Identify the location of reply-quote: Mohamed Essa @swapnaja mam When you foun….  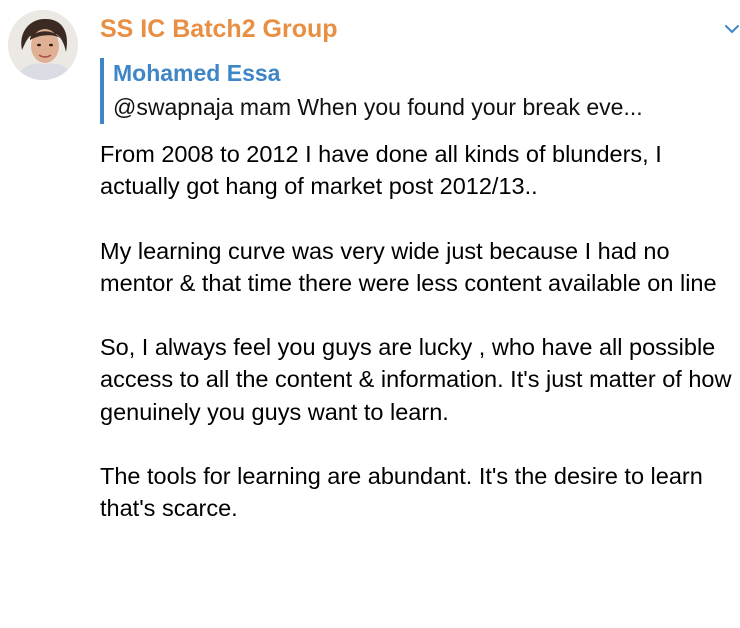
(417, 91).